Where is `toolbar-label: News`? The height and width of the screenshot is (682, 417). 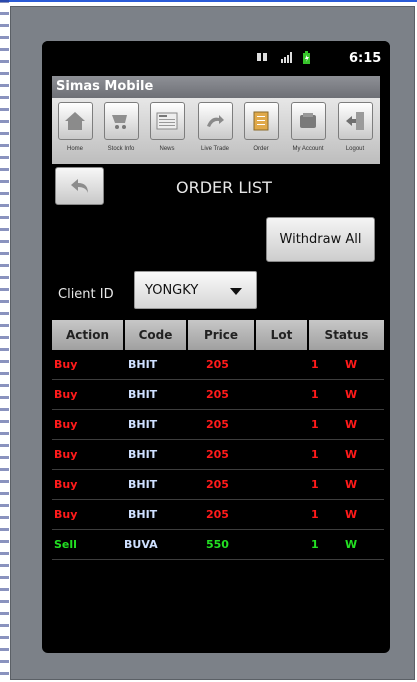 toolbar-label: News is located at coordinates (167, 149).